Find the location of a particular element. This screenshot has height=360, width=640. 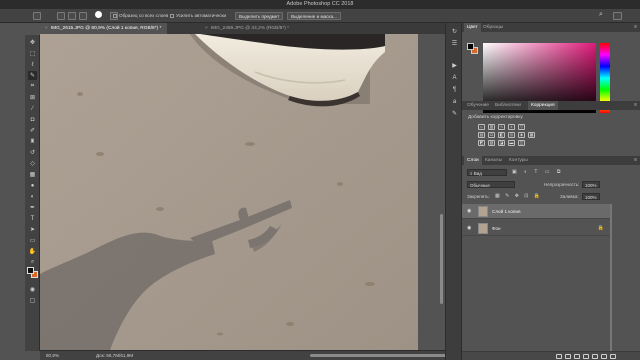

layer-filter-select: ⌕ Вид is located at coordinates (487, 172).